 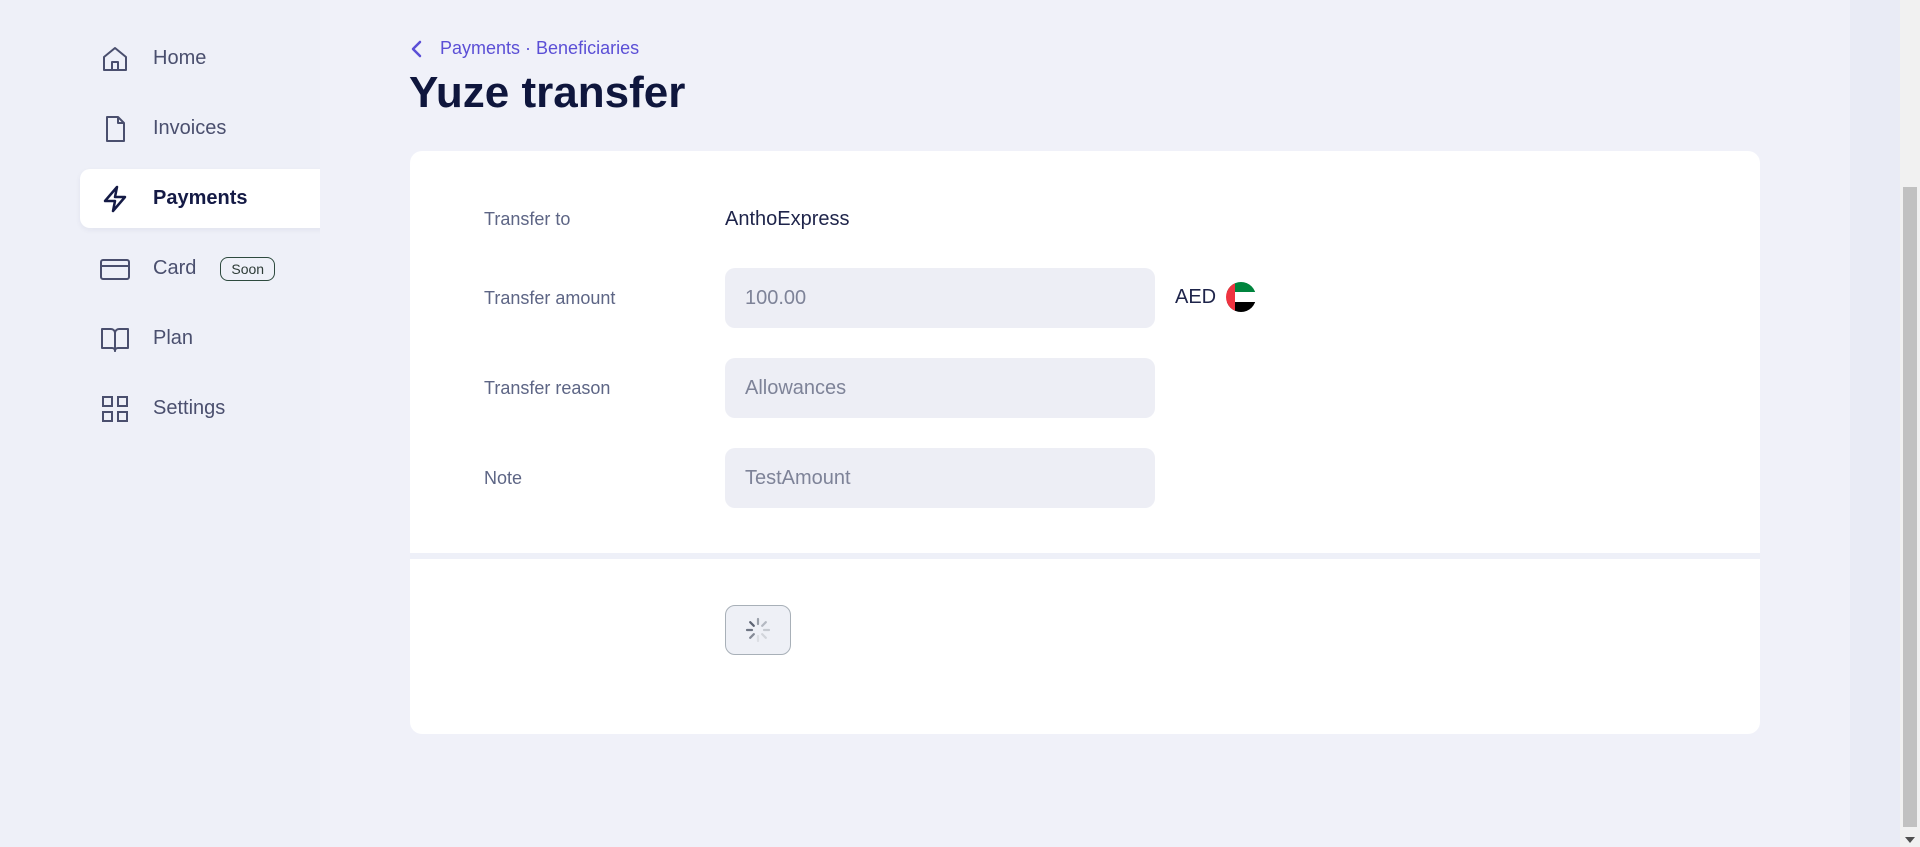 I want to click on breadcrumb: Payments · Beneficiaries, so click(x=524, y=48).